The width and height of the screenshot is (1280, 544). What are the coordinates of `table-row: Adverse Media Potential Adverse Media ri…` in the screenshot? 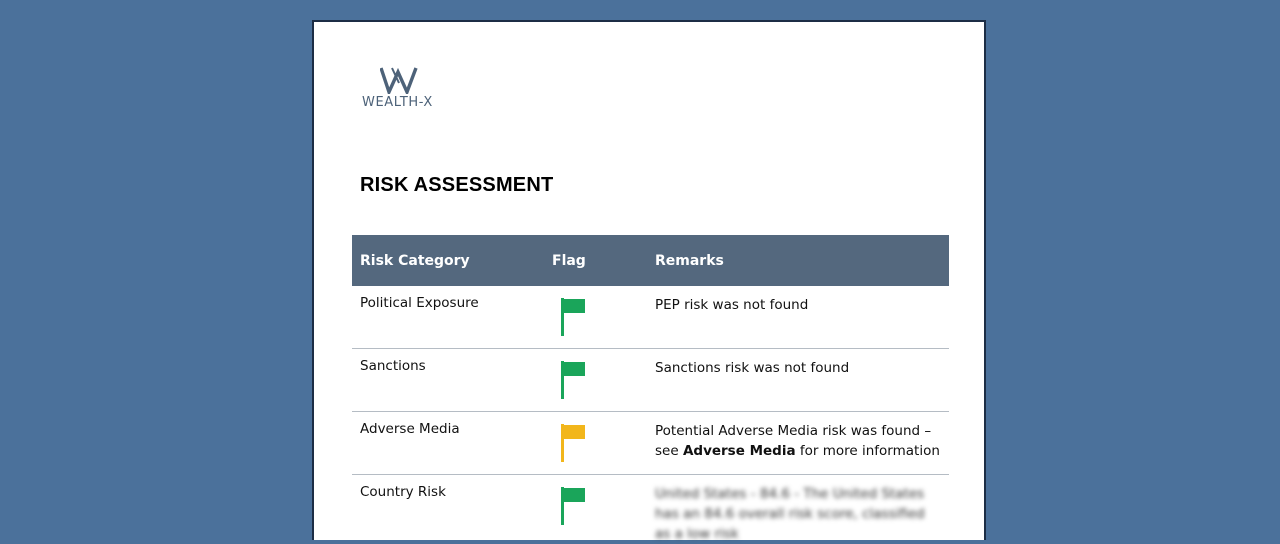 It's located at (650, 443).